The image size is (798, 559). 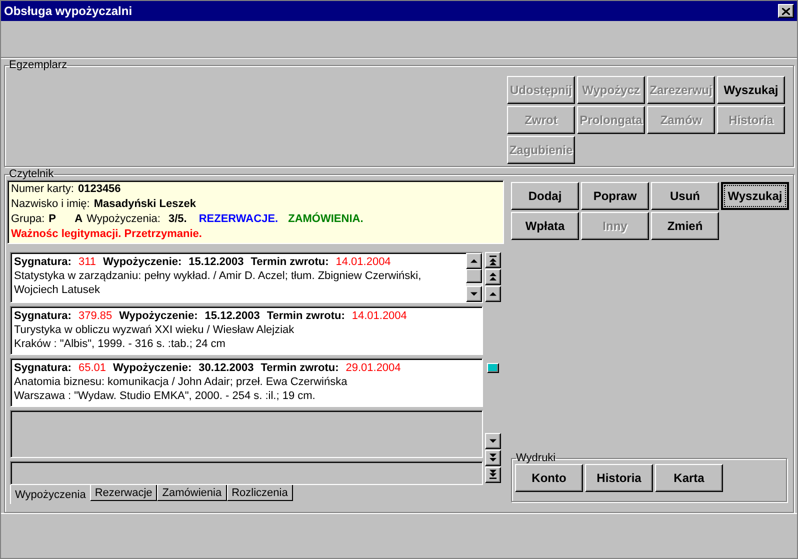 I want to click on tab: Rozliczenia, so click(x=259, y=493).